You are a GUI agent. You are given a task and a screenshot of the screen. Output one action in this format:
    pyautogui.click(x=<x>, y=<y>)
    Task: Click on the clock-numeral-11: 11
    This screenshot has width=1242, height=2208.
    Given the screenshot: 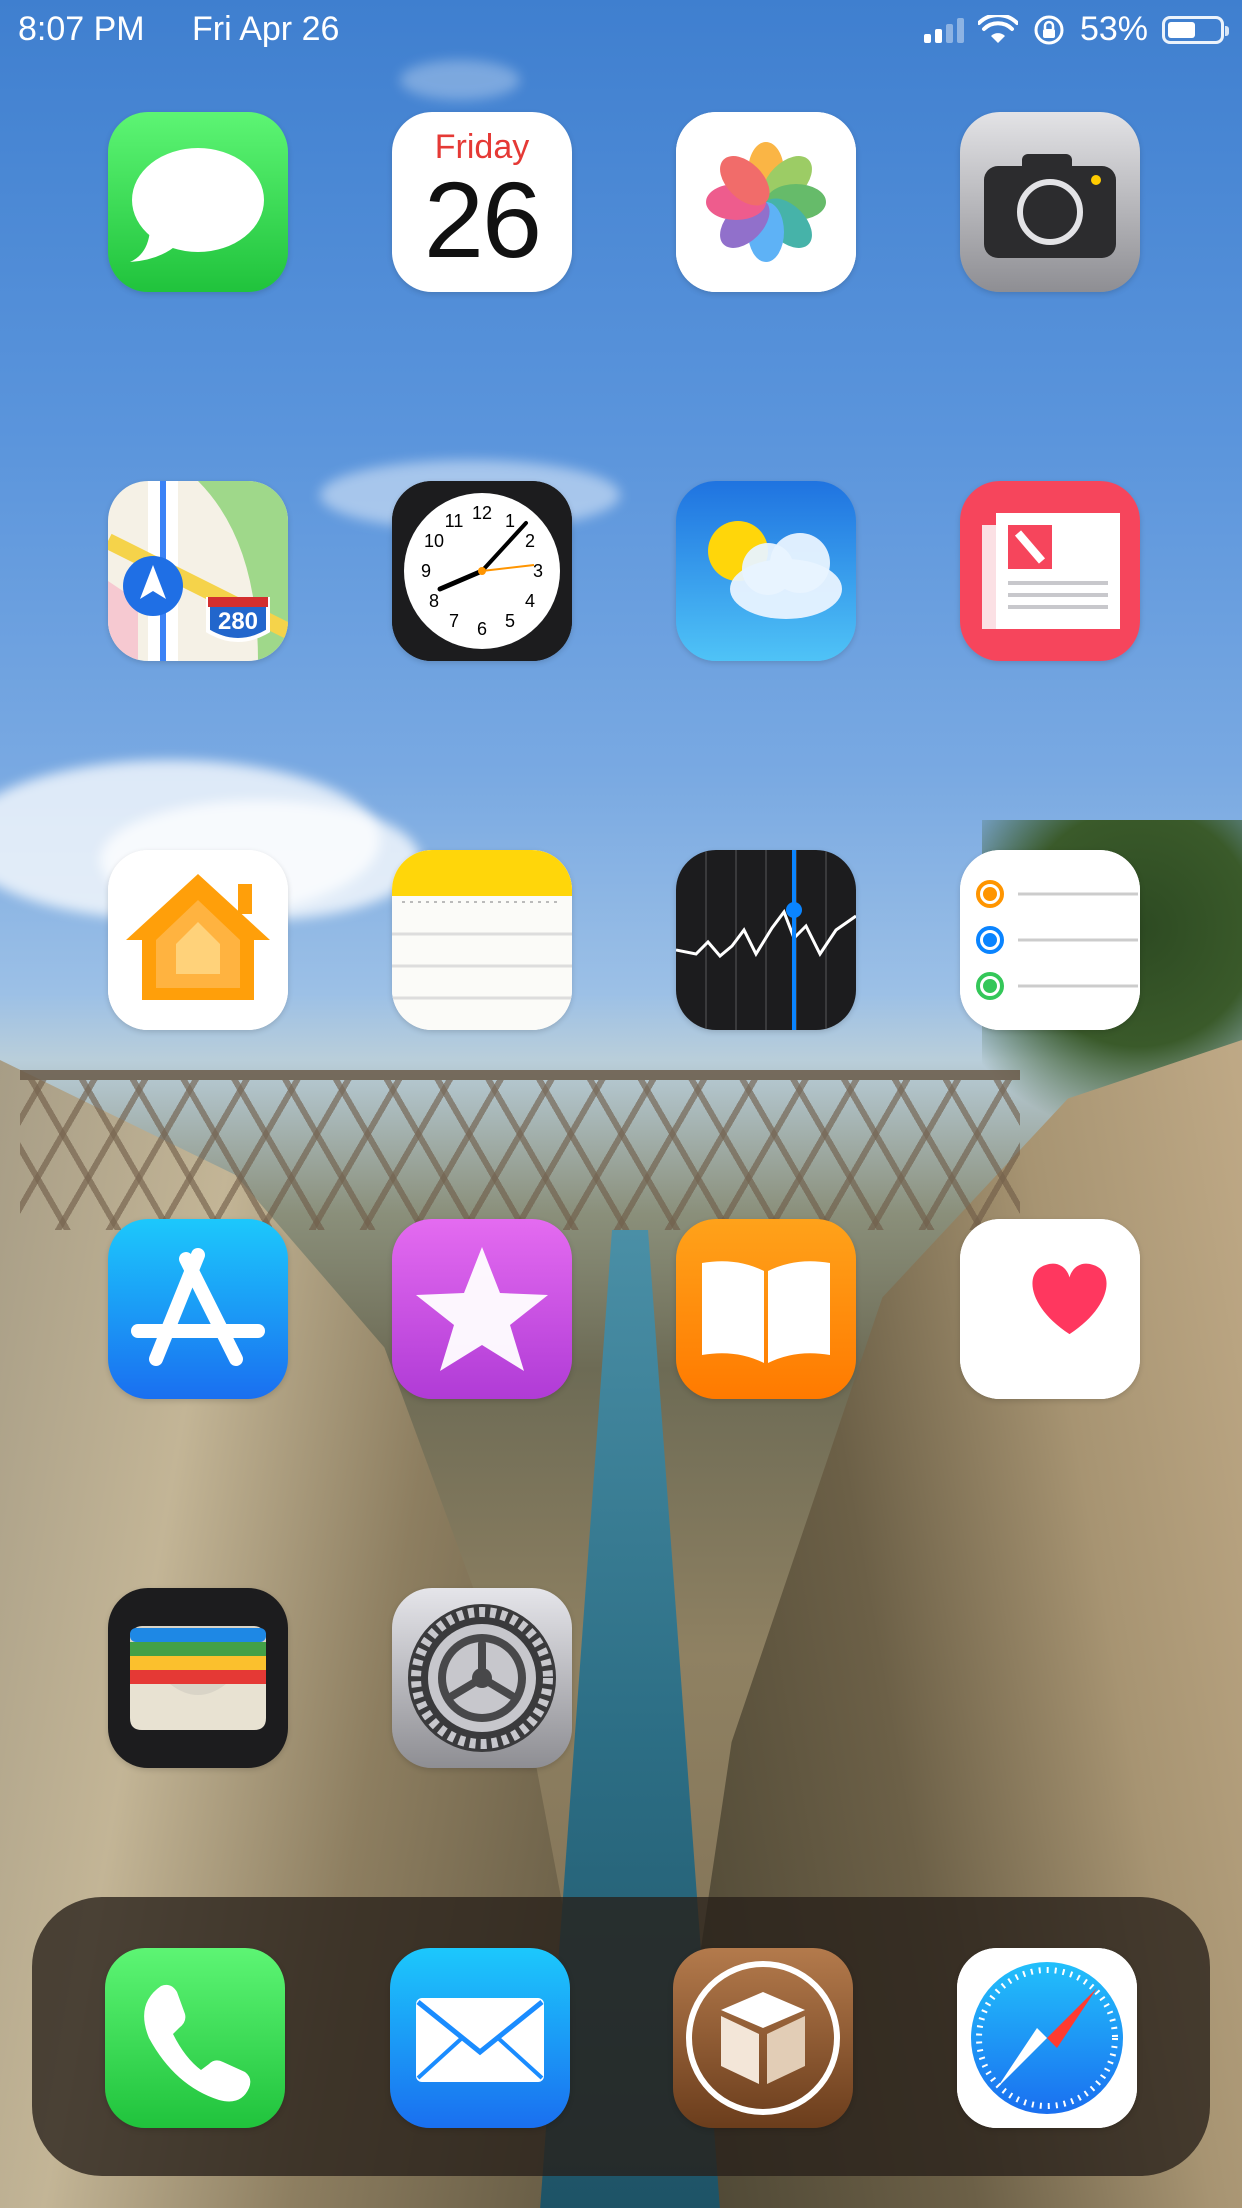 What is the action you would take?
    pyautogui.click(x=454, y=521)
    